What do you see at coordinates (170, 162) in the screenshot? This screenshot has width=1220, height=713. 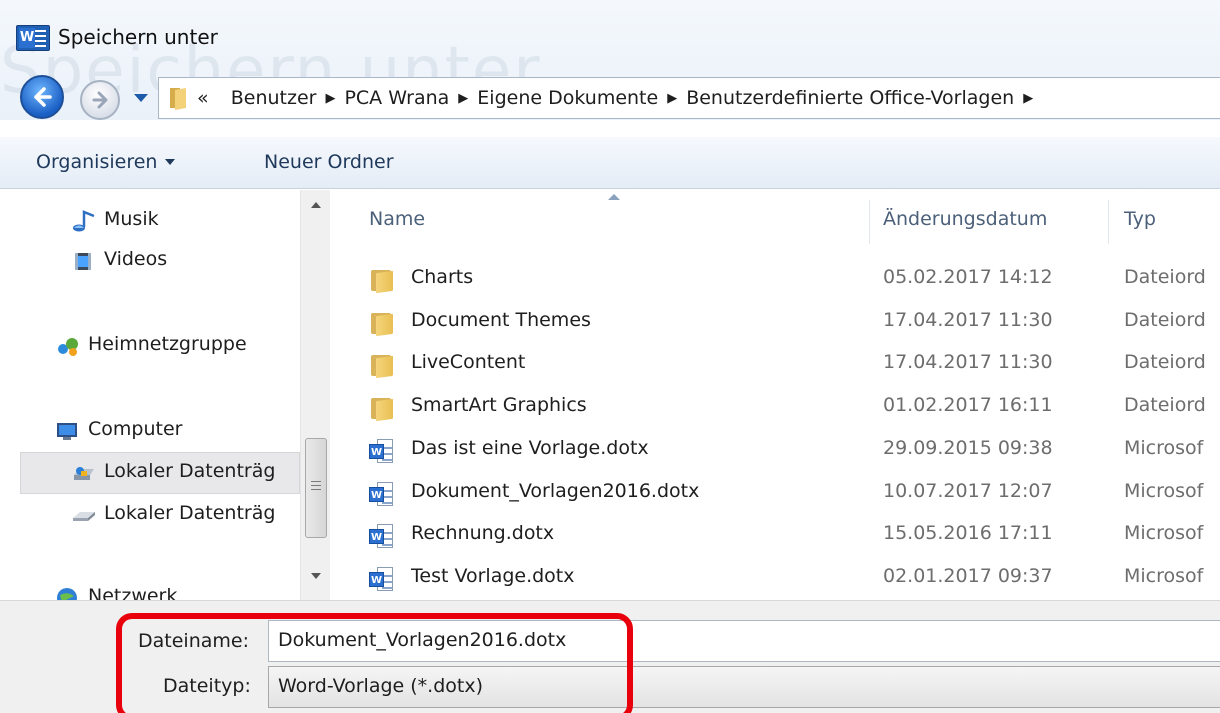 I see `chevron-down-icon` at bounding box center [170, 162].